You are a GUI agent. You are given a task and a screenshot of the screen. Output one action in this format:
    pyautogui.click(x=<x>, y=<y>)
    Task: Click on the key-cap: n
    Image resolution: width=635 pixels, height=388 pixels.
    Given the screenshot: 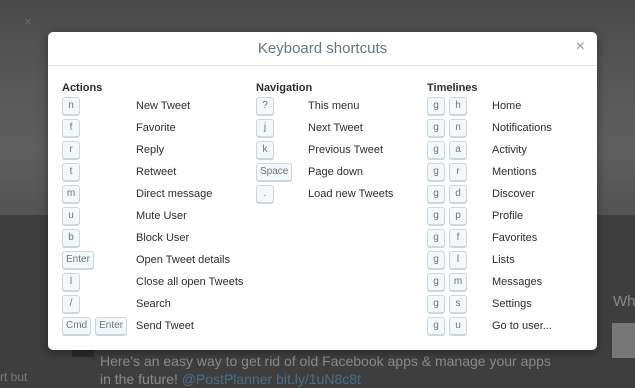 What is the action you would take?
    pyautogui.click(x=71, y=106)
    